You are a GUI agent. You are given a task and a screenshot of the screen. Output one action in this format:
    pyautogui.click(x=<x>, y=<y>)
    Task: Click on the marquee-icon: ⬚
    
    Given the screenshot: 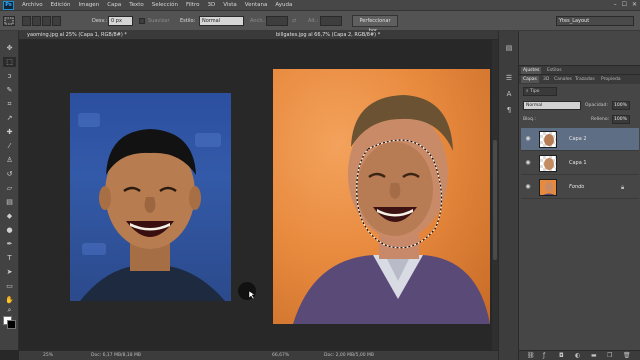 What is the action you would take?
    pyautogui.click(x=9, y=62)
    